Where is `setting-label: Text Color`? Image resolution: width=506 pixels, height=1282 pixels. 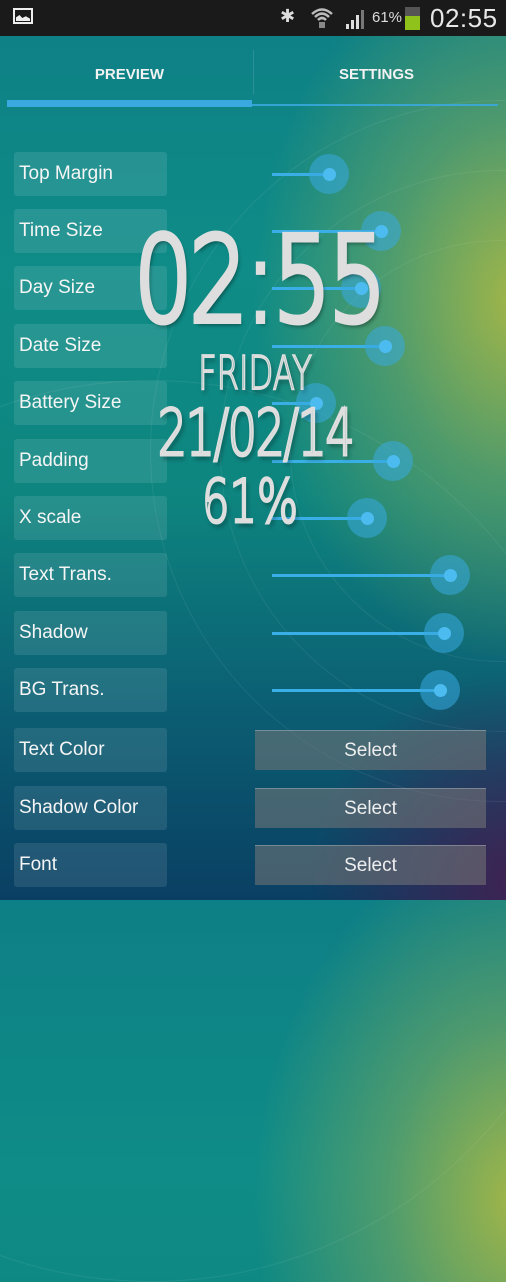
setting-label: Text Color is located at coordinates (90, 750).